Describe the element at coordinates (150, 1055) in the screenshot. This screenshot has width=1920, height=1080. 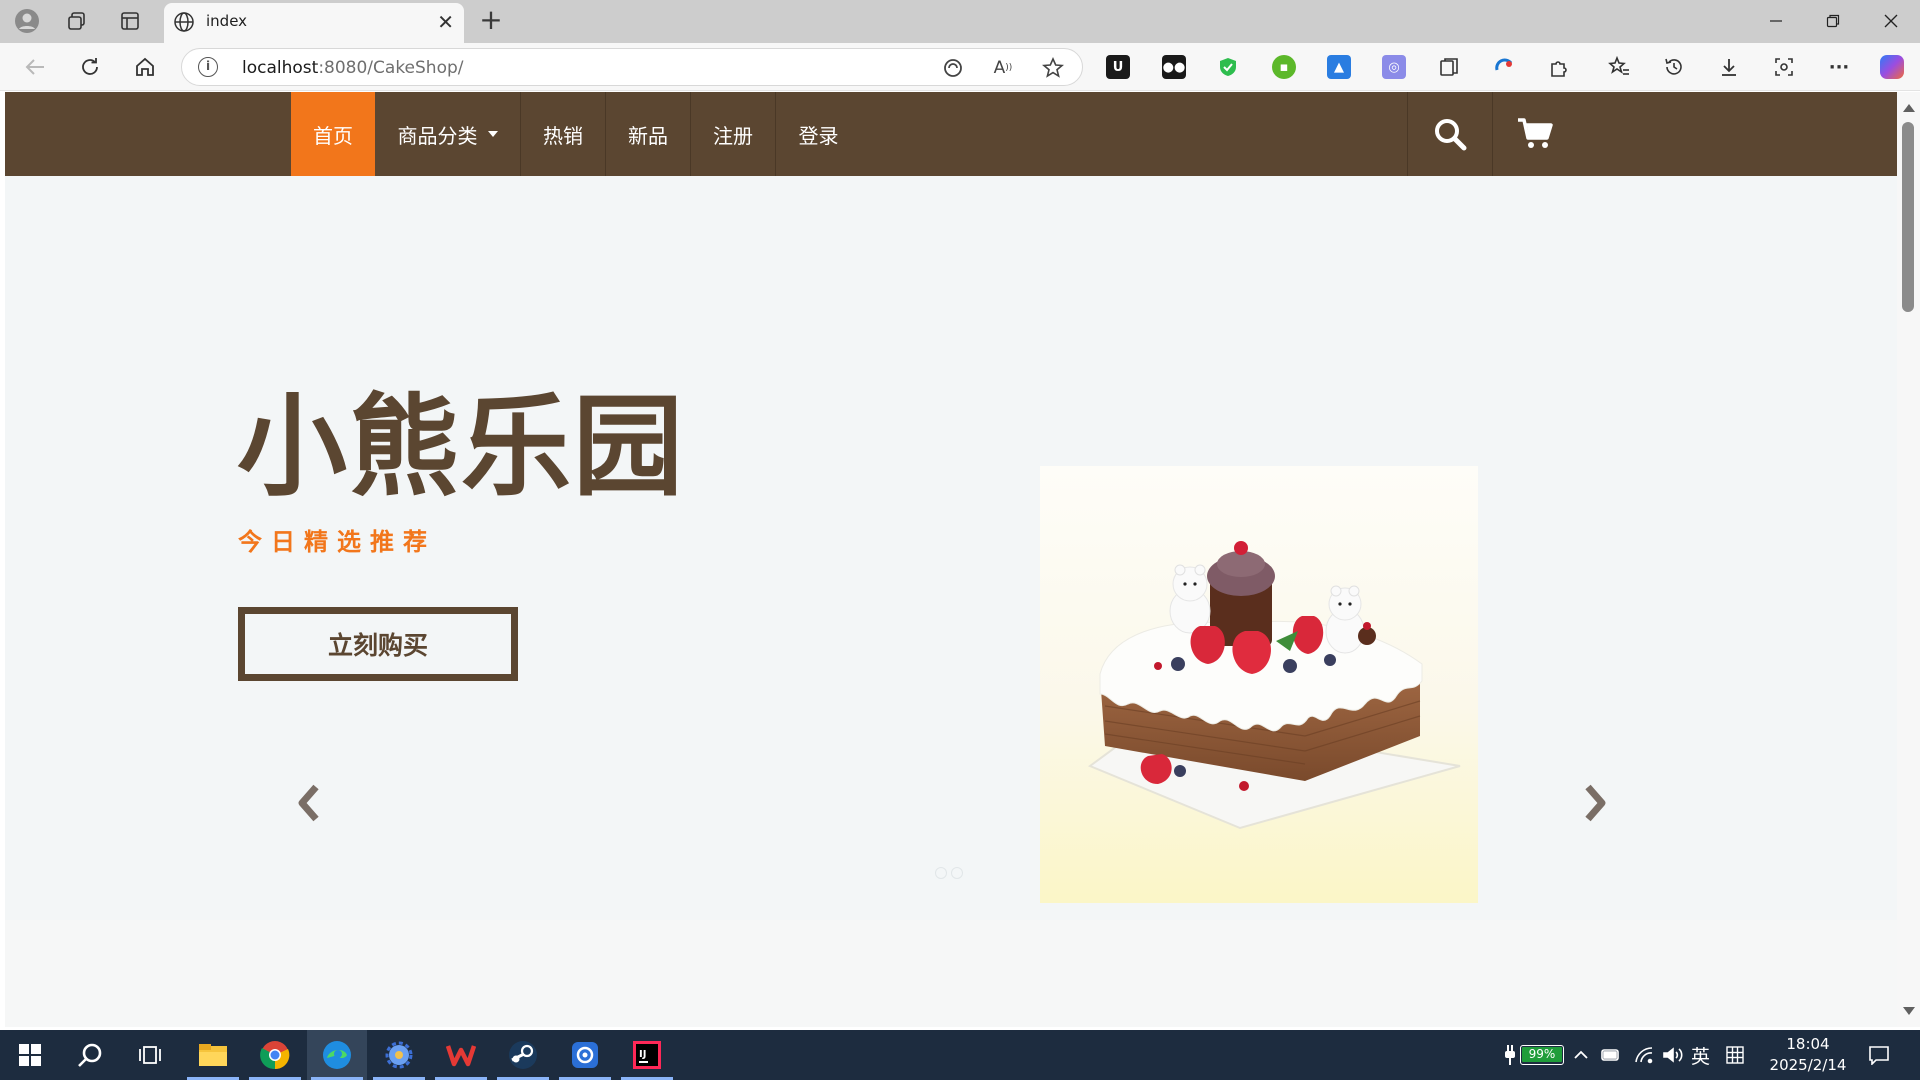
I see `task-view-icon` at that location.